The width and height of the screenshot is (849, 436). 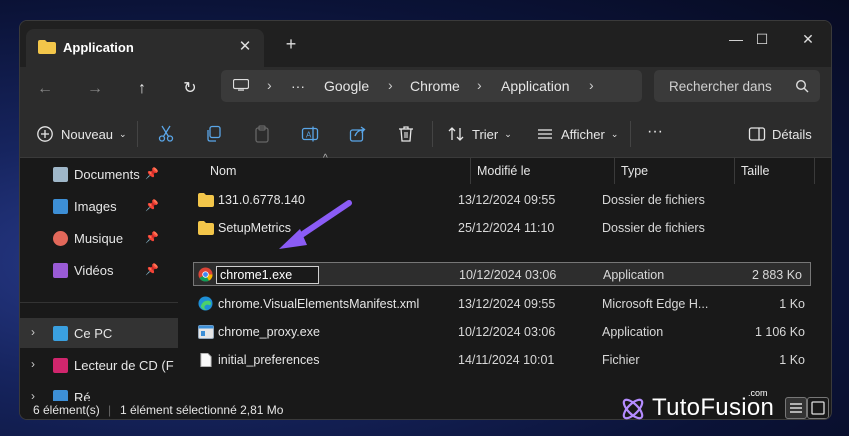 I want to click on watermark-text: TutoFusion, so click(x=713, y=407).